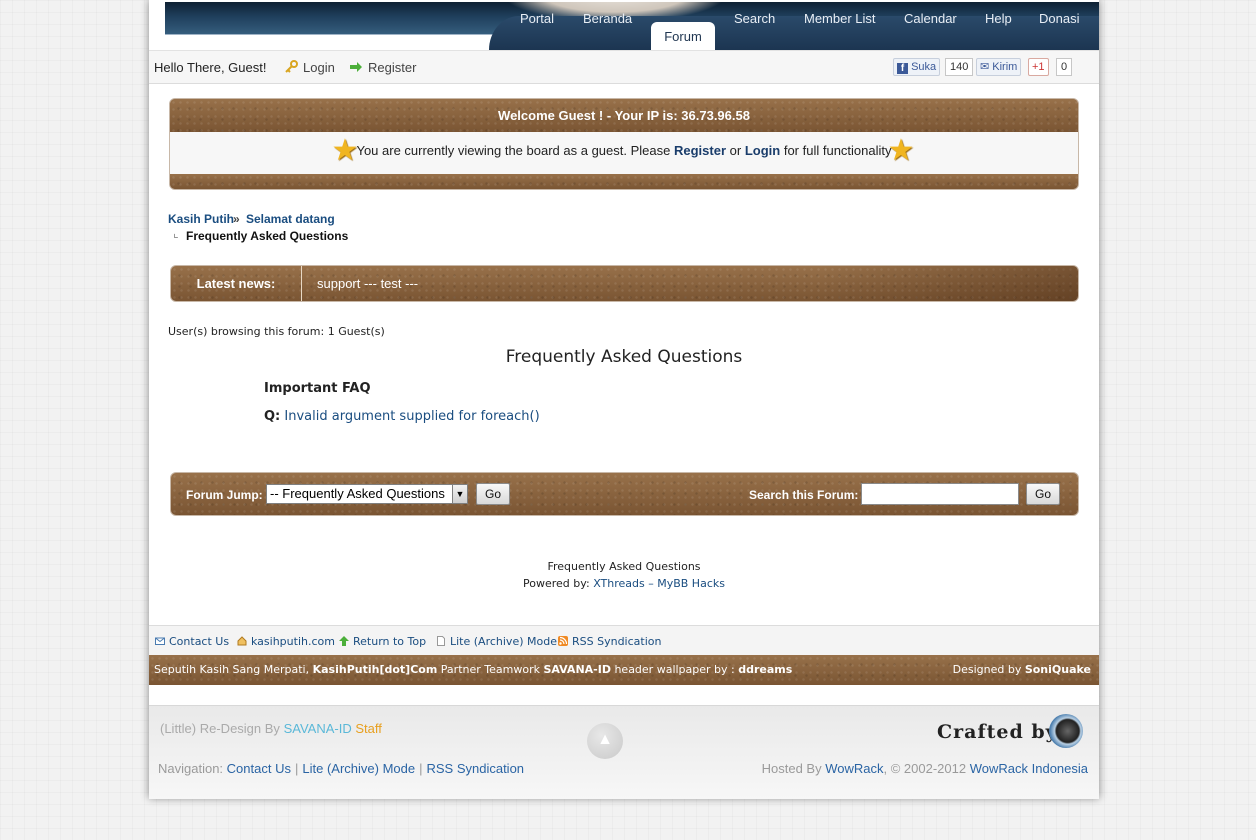 This screenshot has height=840, width=1256. Describe the element at coordinates (191, 768) in the screenshot. I see `navigation-prefix: Navigation:` at that location.